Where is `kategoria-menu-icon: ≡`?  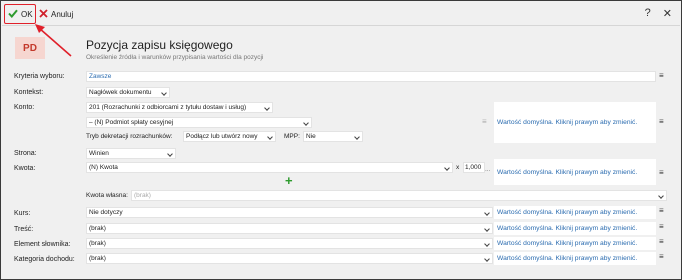 kategoria-menu-icon: ≡ is located at coordinates (661, 256).